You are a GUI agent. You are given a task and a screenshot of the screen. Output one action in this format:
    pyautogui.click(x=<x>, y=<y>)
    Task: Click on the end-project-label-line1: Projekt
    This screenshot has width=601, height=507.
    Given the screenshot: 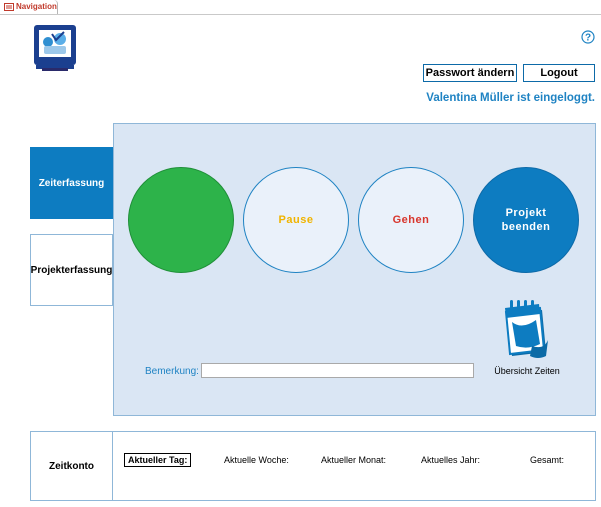 What is the action you would take?
    pyautogui.click(x=526, y=213)
    